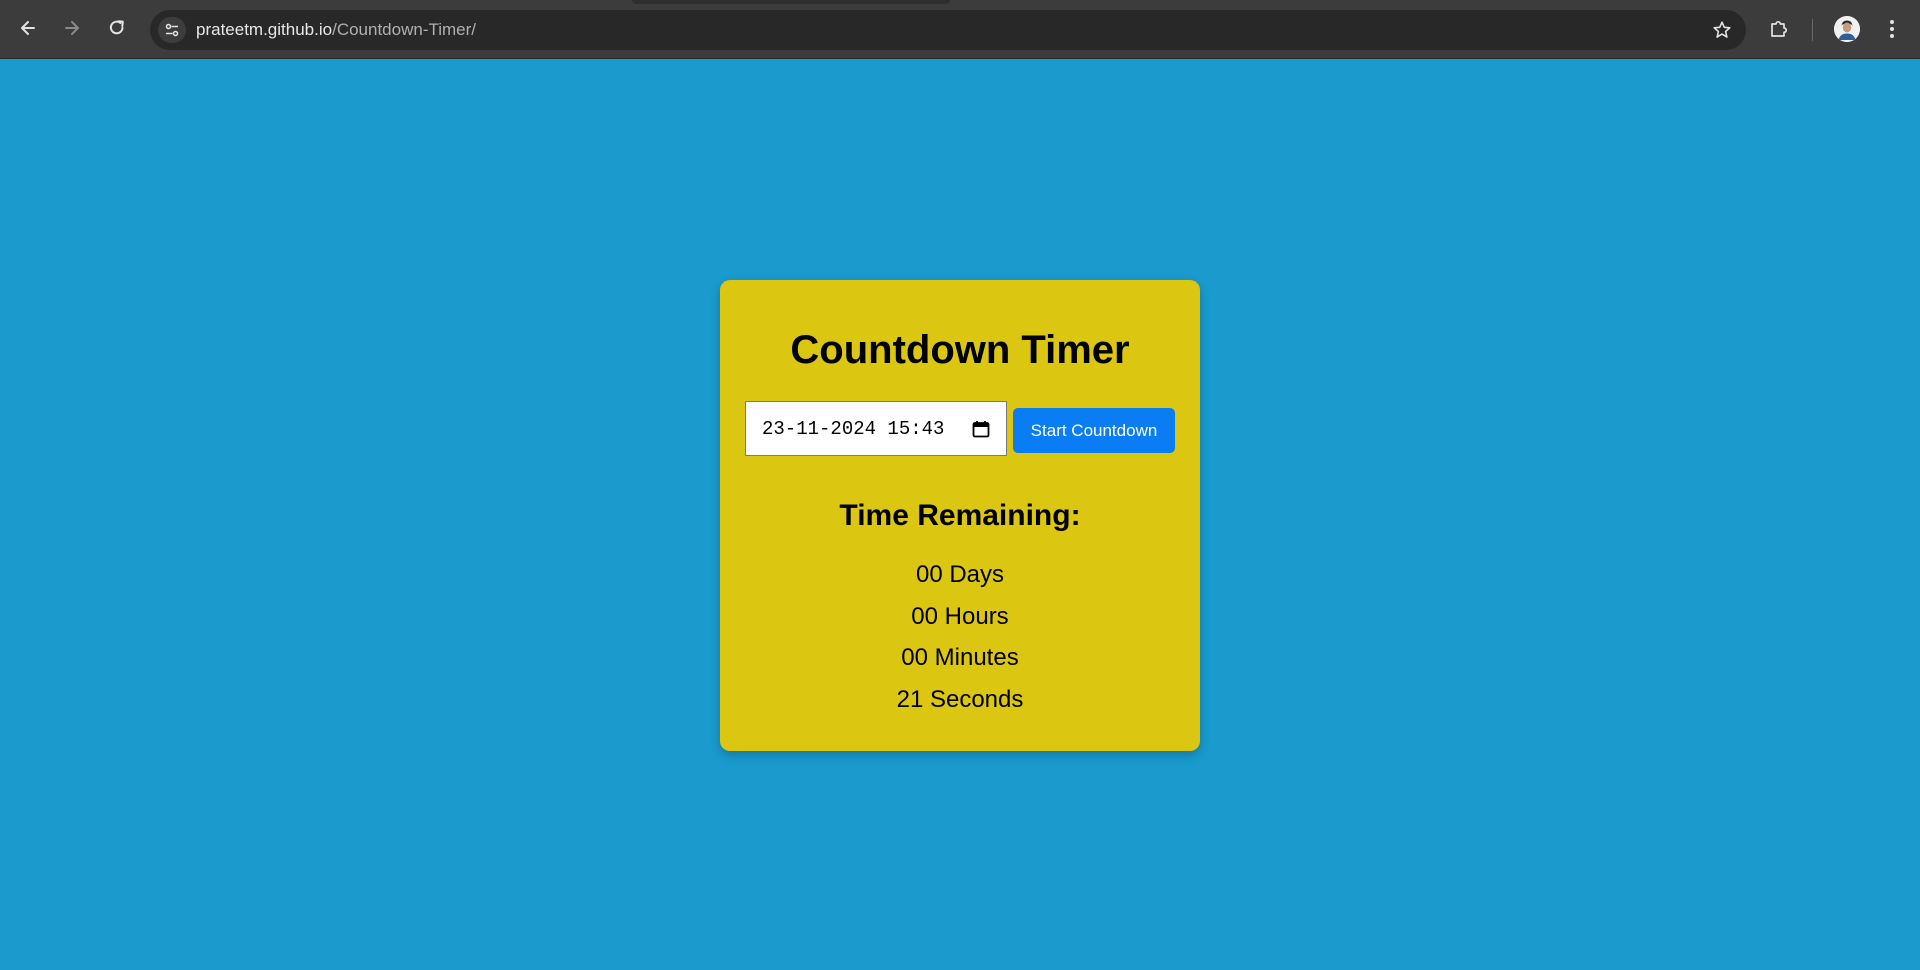 This screenshot has width=1920, height=970. I want to click on puzzle-icon, so click(1779, 28).